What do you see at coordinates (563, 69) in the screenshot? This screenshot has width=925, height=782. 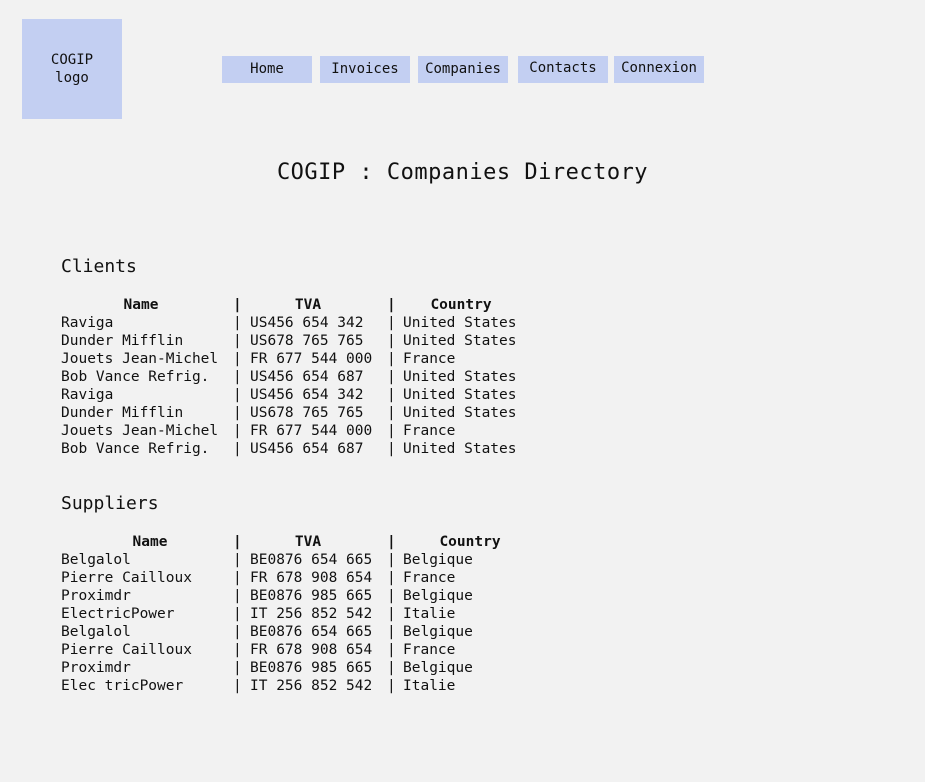 I see `nav-contacts-button: Contacts` at bounding box center [563, 69].